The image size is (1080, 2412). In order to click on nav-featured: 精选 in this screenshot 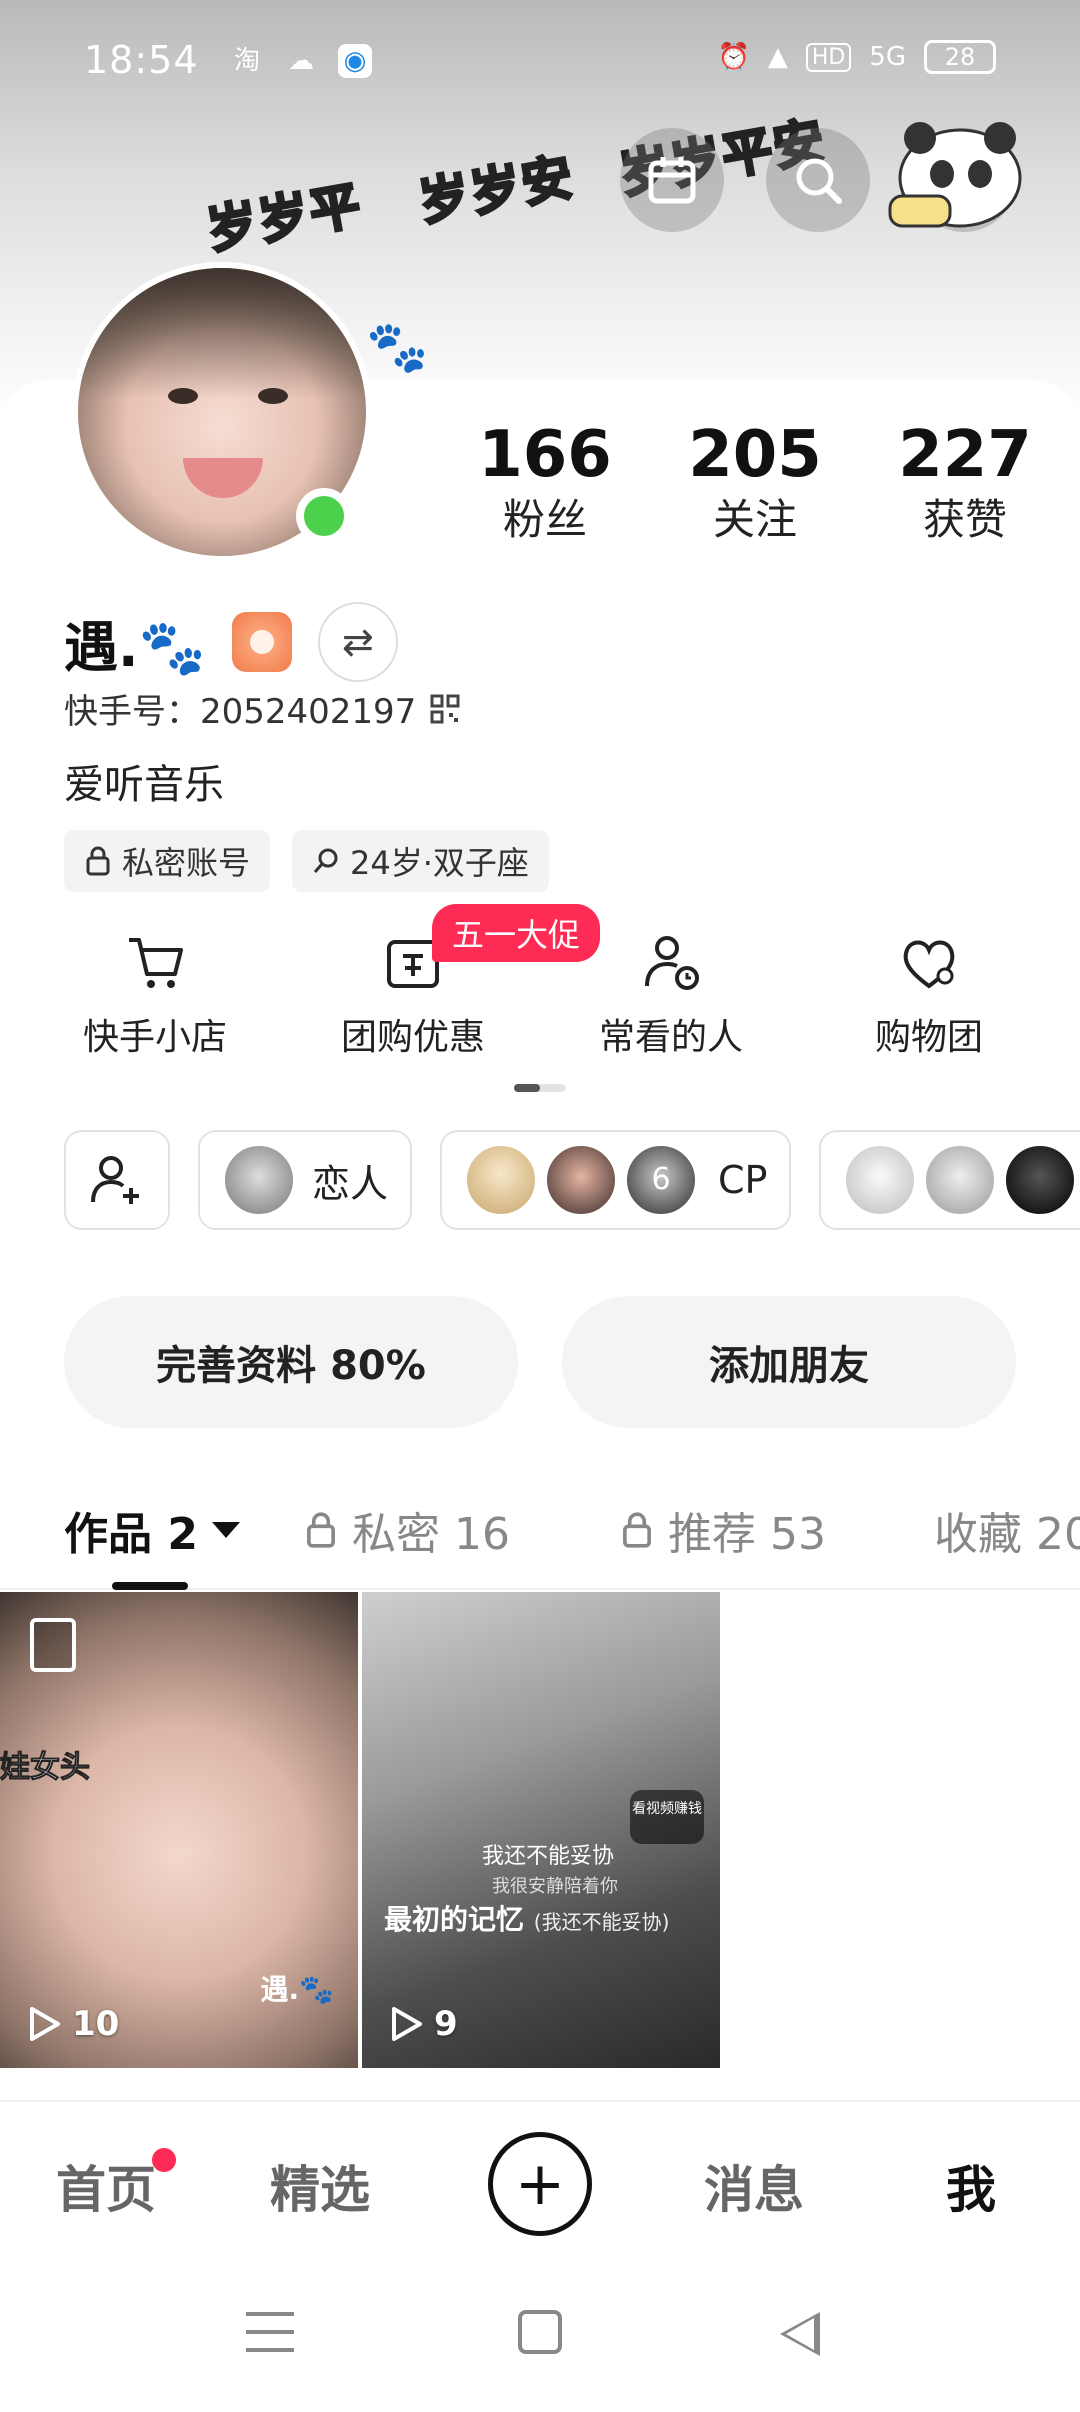, I will do `click(320, 2186)`.